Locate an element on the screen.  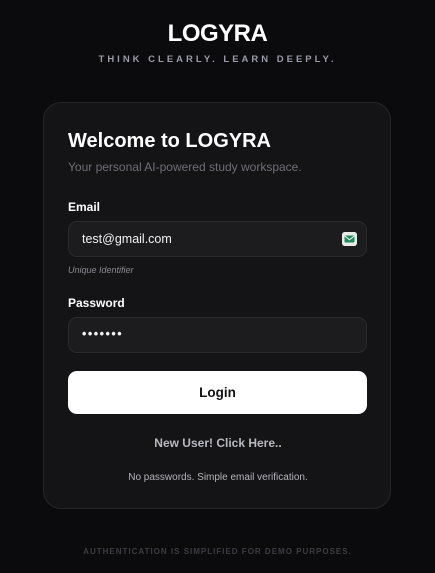
password-label: Password is located at coordinates (96, 303).